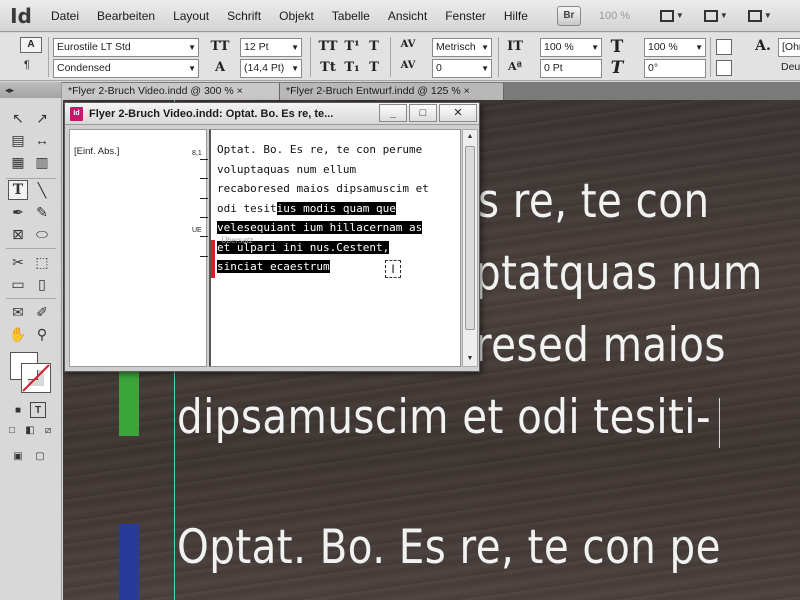 This screenshot has height=600, width=800. I want to click on selection-tool: ↖, so click(18, 118).